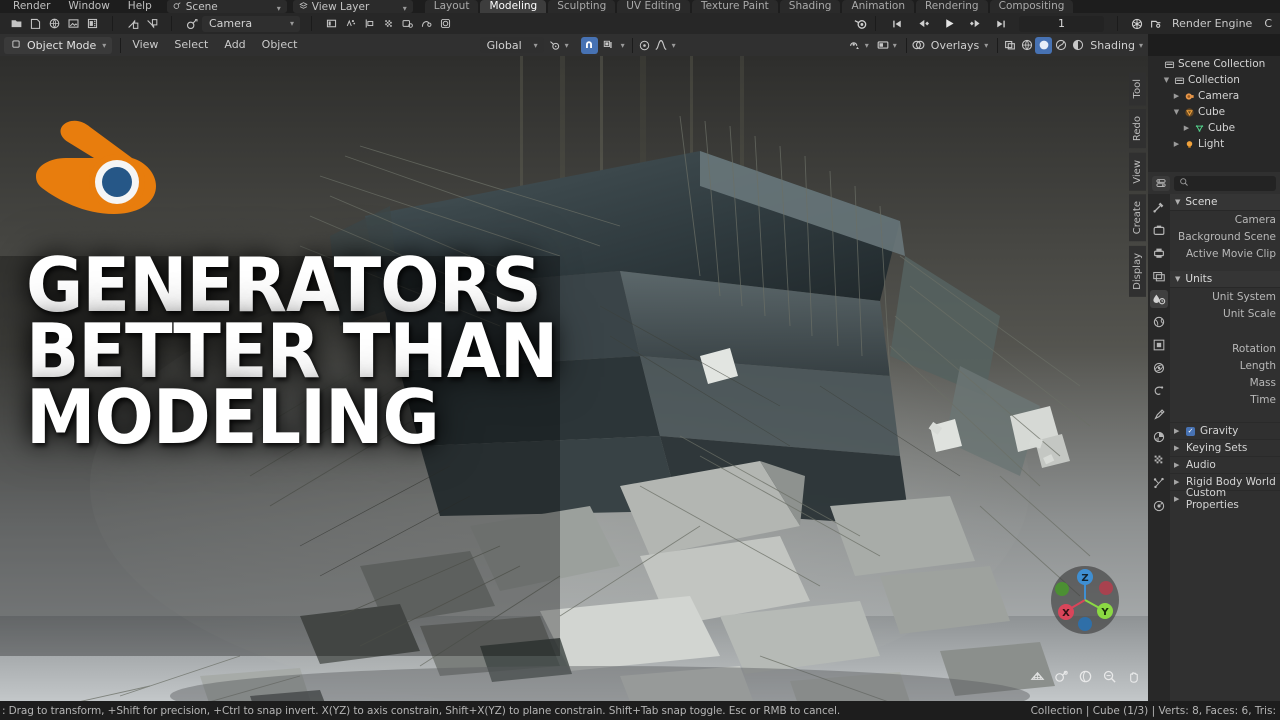 The height and width of the screenshot is (720, 1280). Describe the element at coordinates (661, 45) in the screenshot. I see `falloff-curve-icon` at that location.